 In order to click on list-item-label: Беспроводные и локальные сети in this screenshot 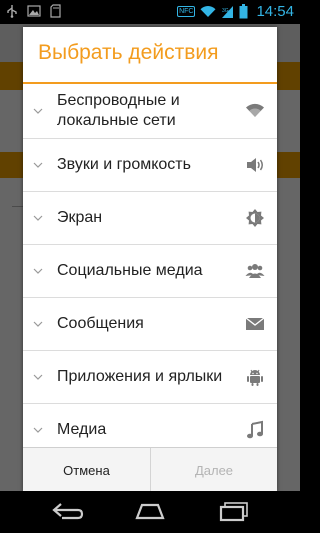, I will do `click(118, 110)`.